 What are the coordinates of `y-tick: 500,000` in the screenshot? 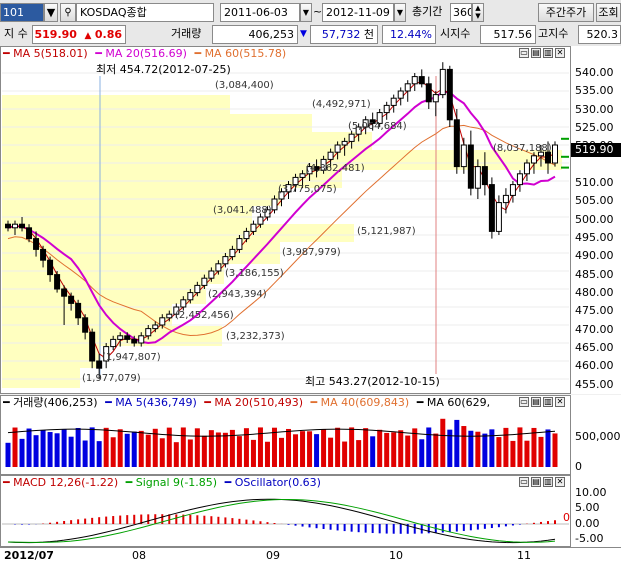 It's located at (598, 436).